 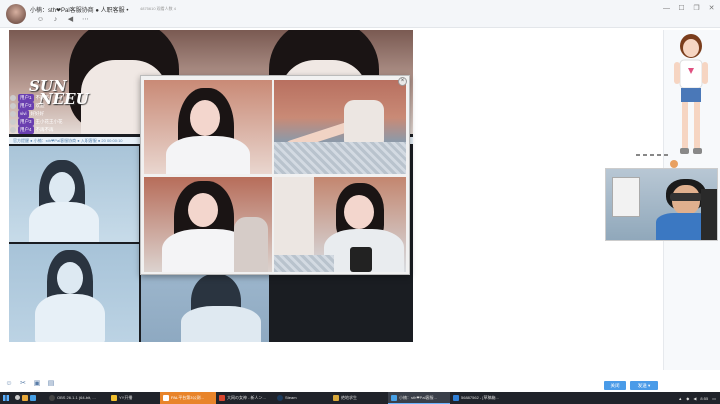 What do you see at coordinates (54, 130) in the screenshot?
I see `chat-line: 用户4 不再不再` at bounding box center [54, 130].